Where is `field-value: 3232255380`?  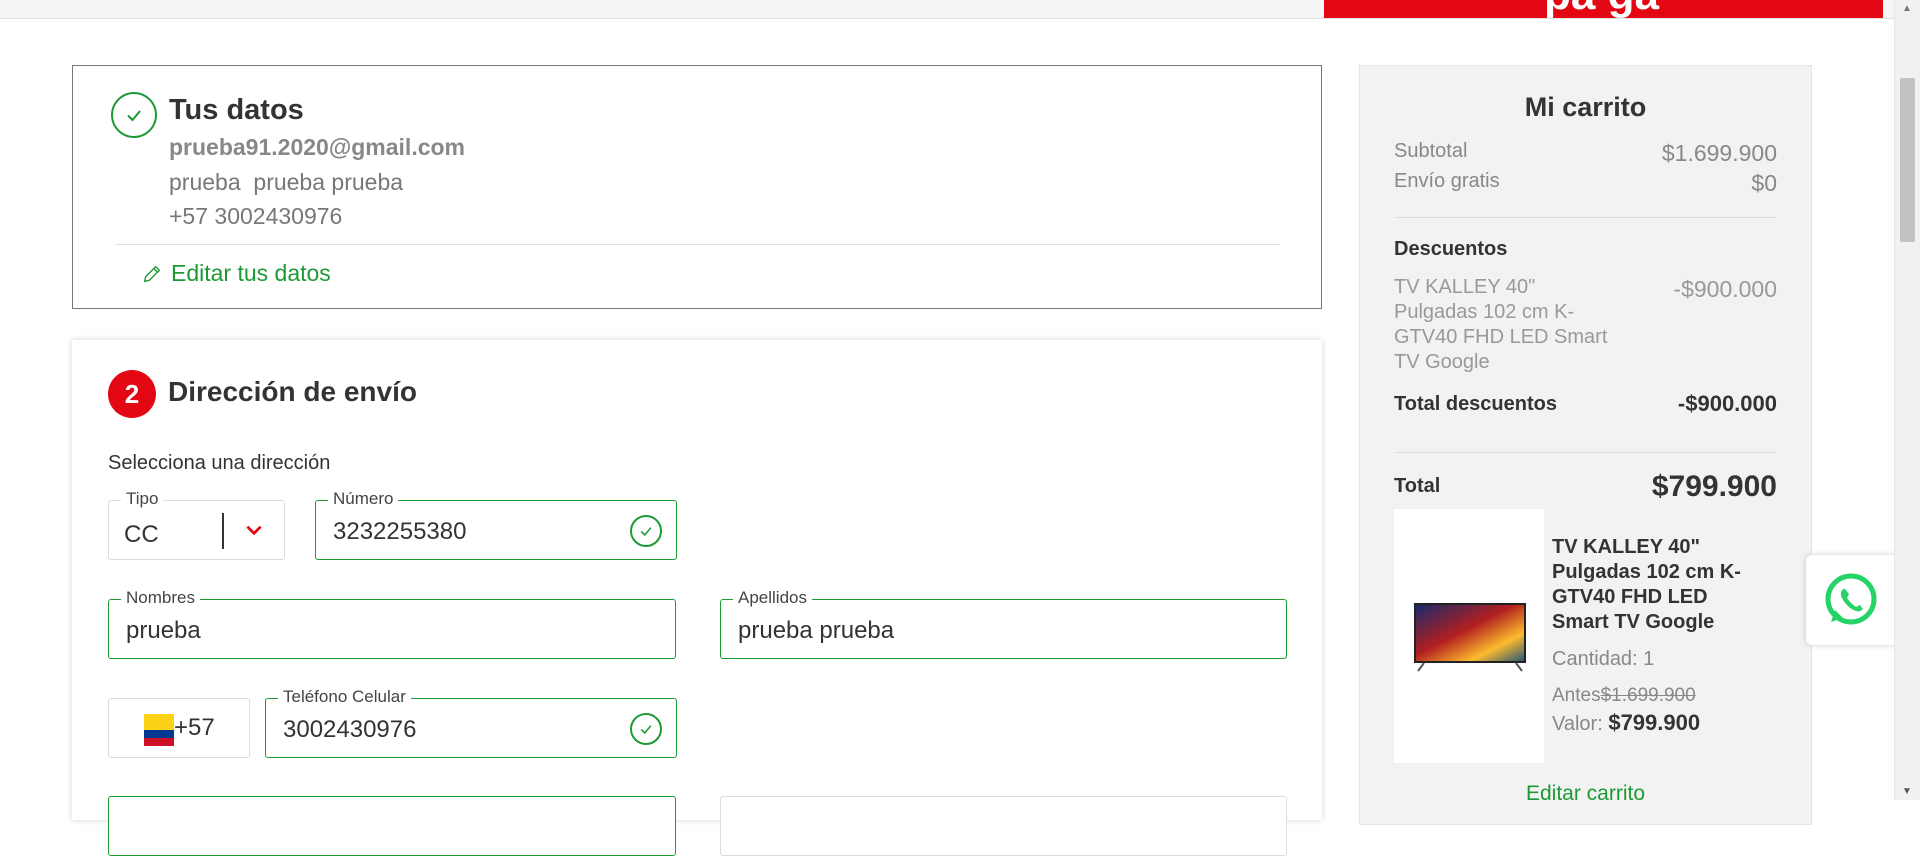 field-value: 3232255380 is located at coordinates (400, 531).